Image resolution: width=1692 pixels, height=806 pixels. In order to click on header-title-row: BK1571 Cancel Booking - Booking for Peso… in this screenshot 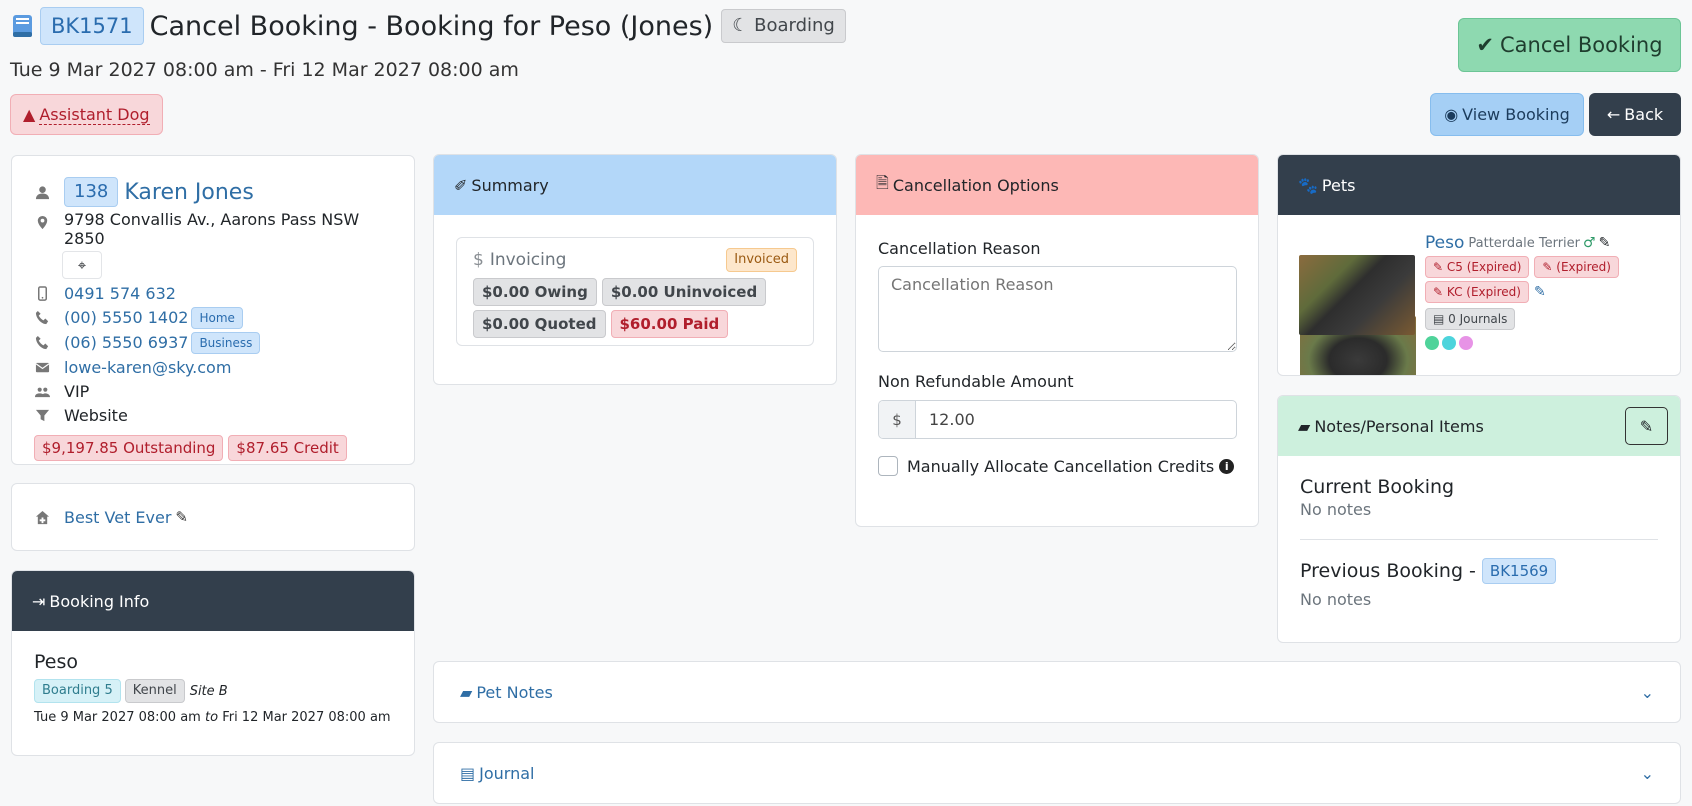, I will do `click(428, 26)`.